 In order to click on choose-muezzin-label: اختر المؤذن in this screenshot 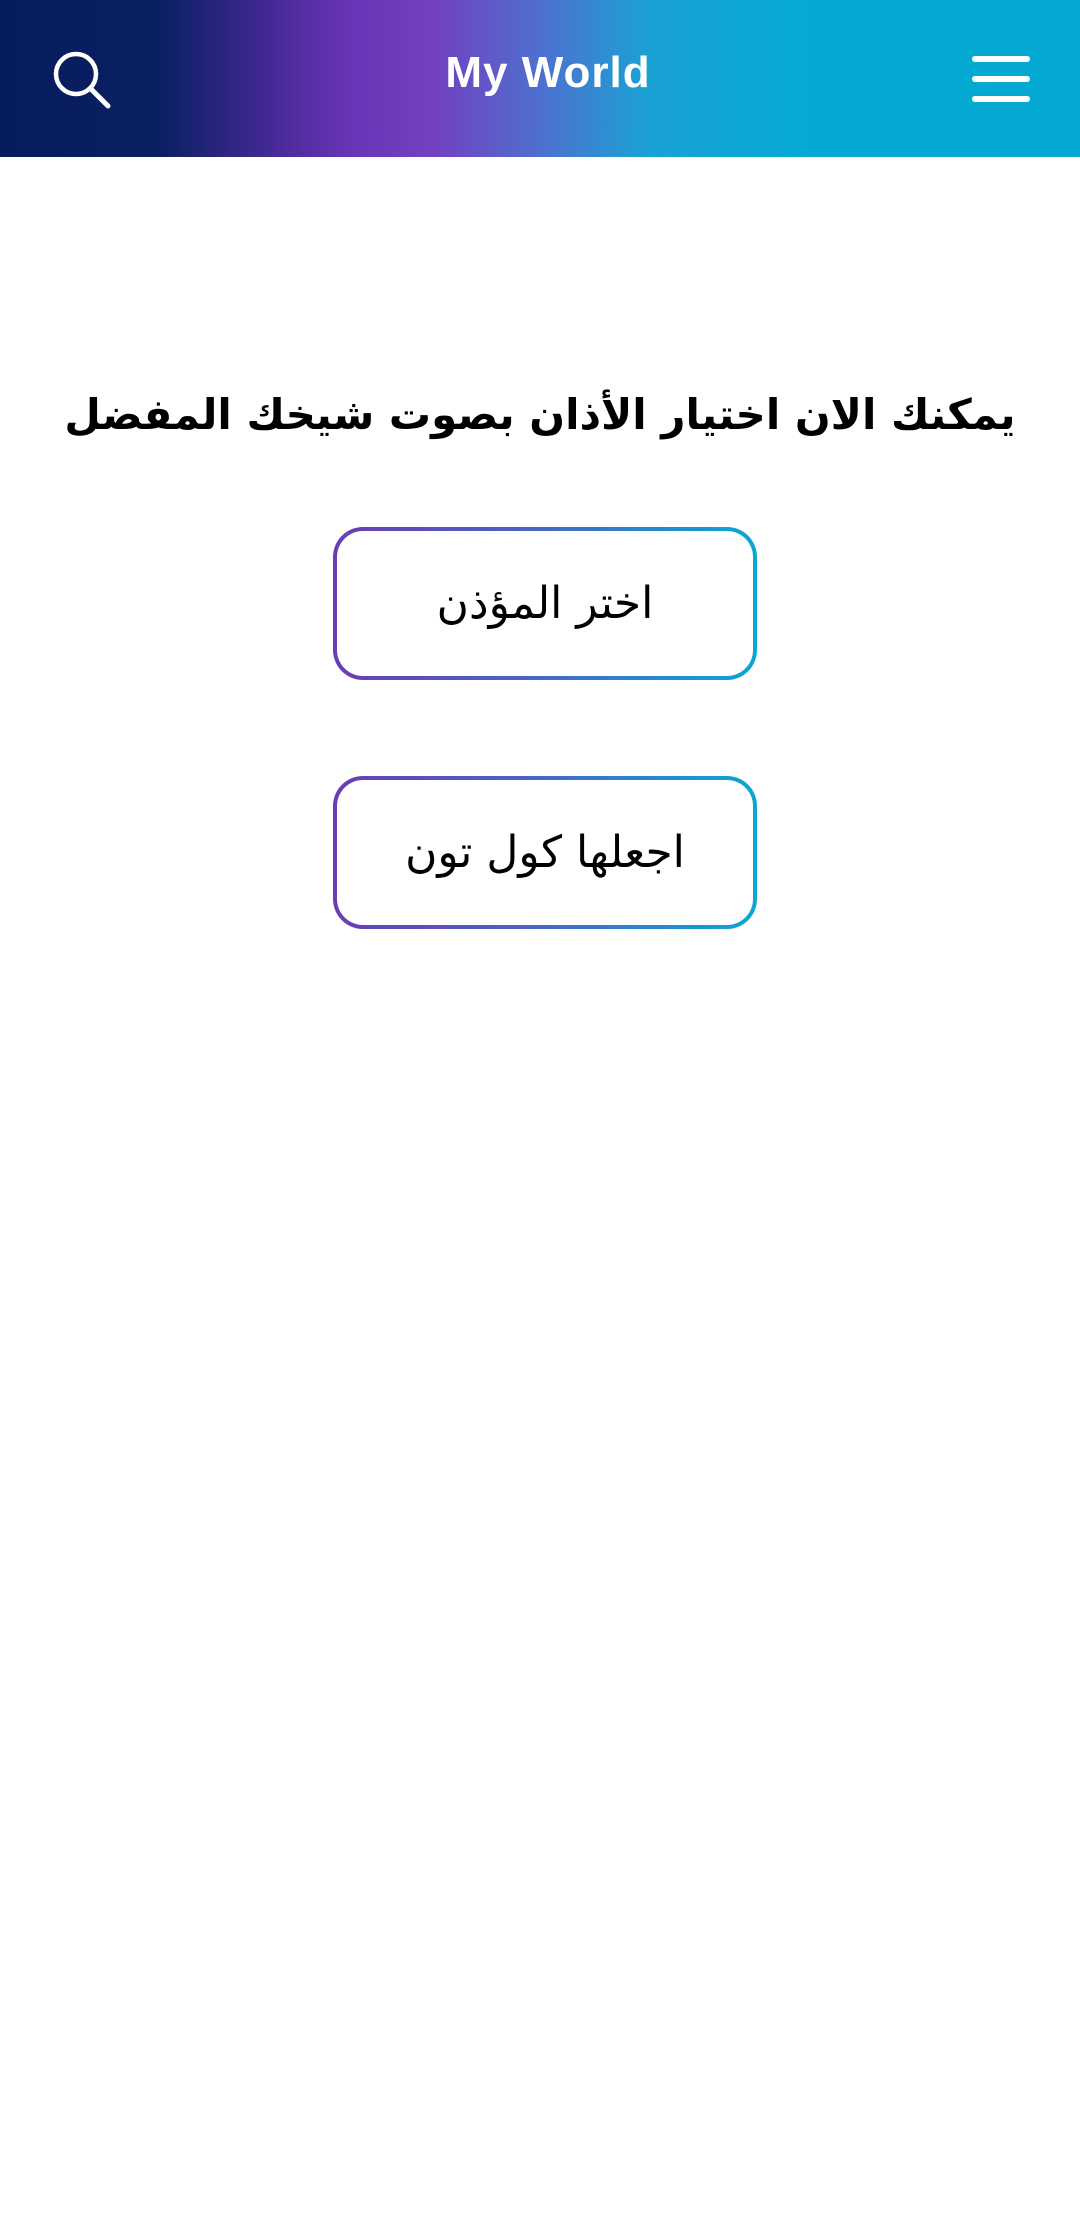, I will do `click(545, 603)`.